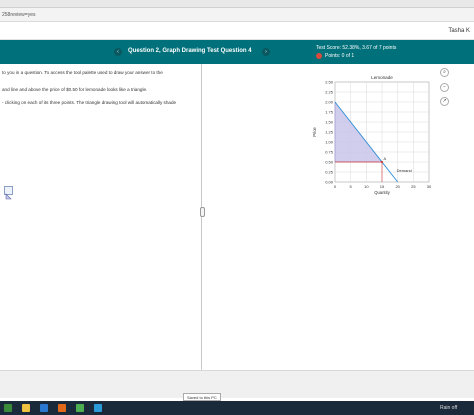  Describe the element at coordinates (202, 212) in the screenshot. I see `pane-splitter-handle` at that location.